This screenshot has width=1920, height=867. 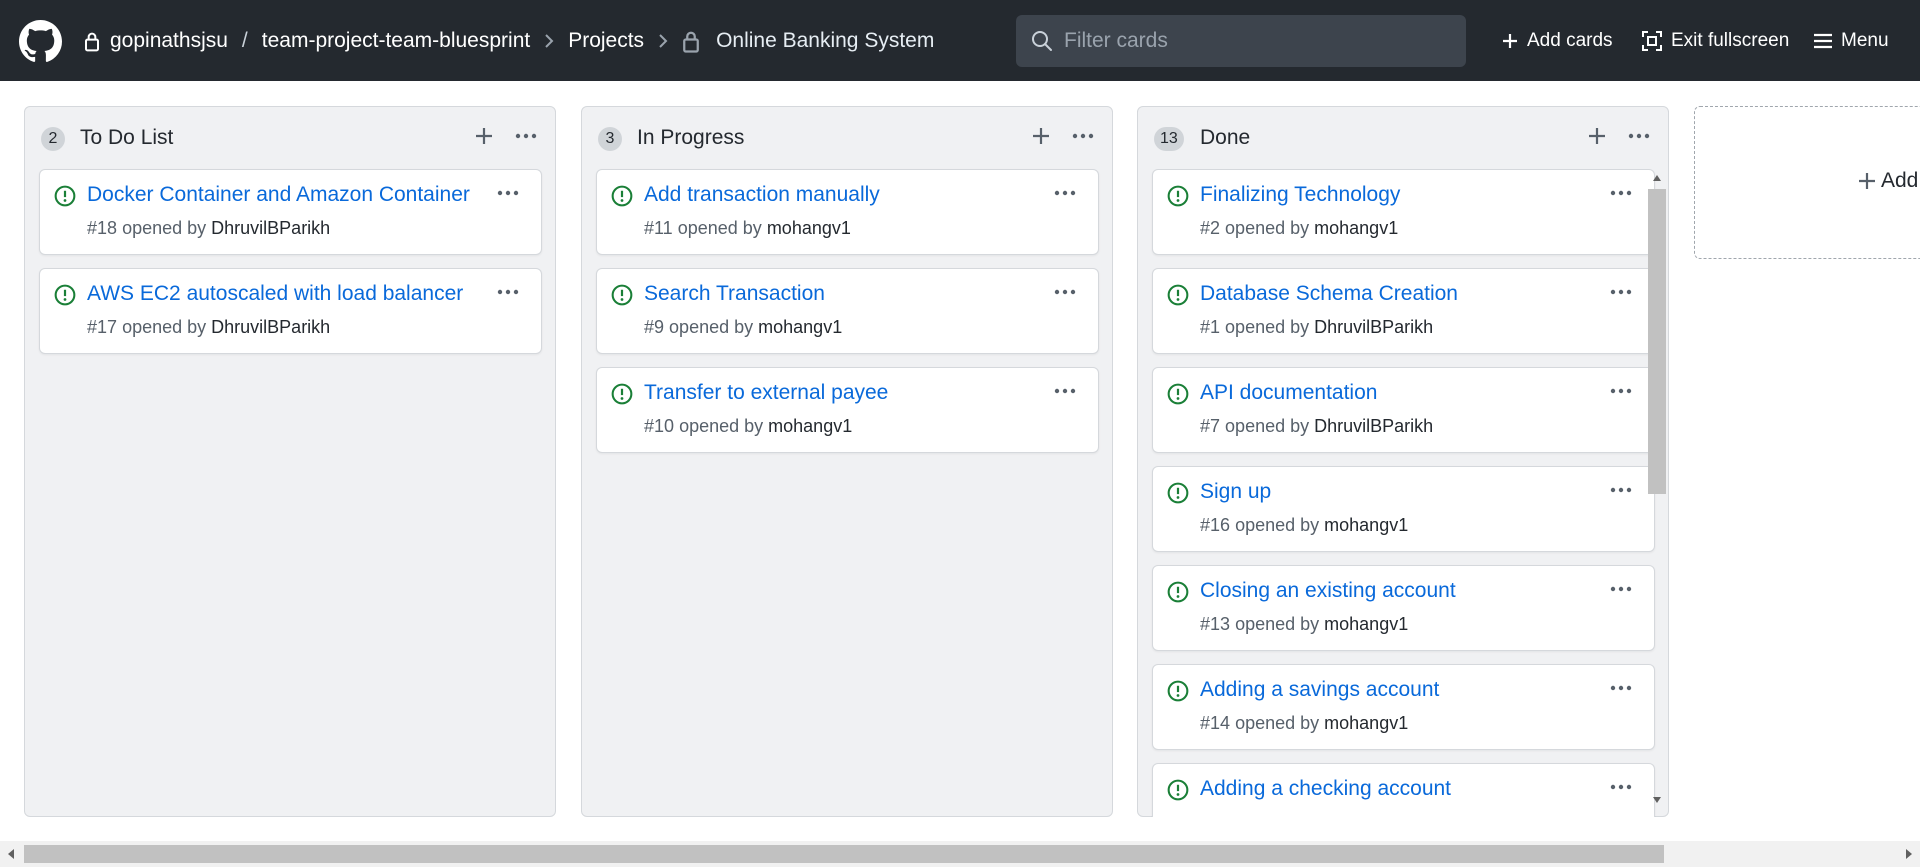 I want to click on add-cards-button: Add cards, so click(x=1557, y=40).